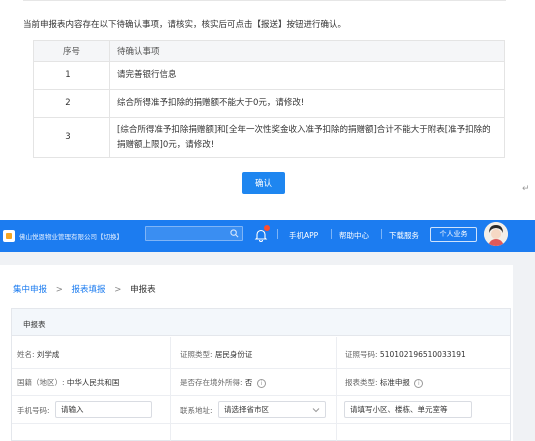  I want to click on report-type-label: 报表类型:, so click(361, 382).